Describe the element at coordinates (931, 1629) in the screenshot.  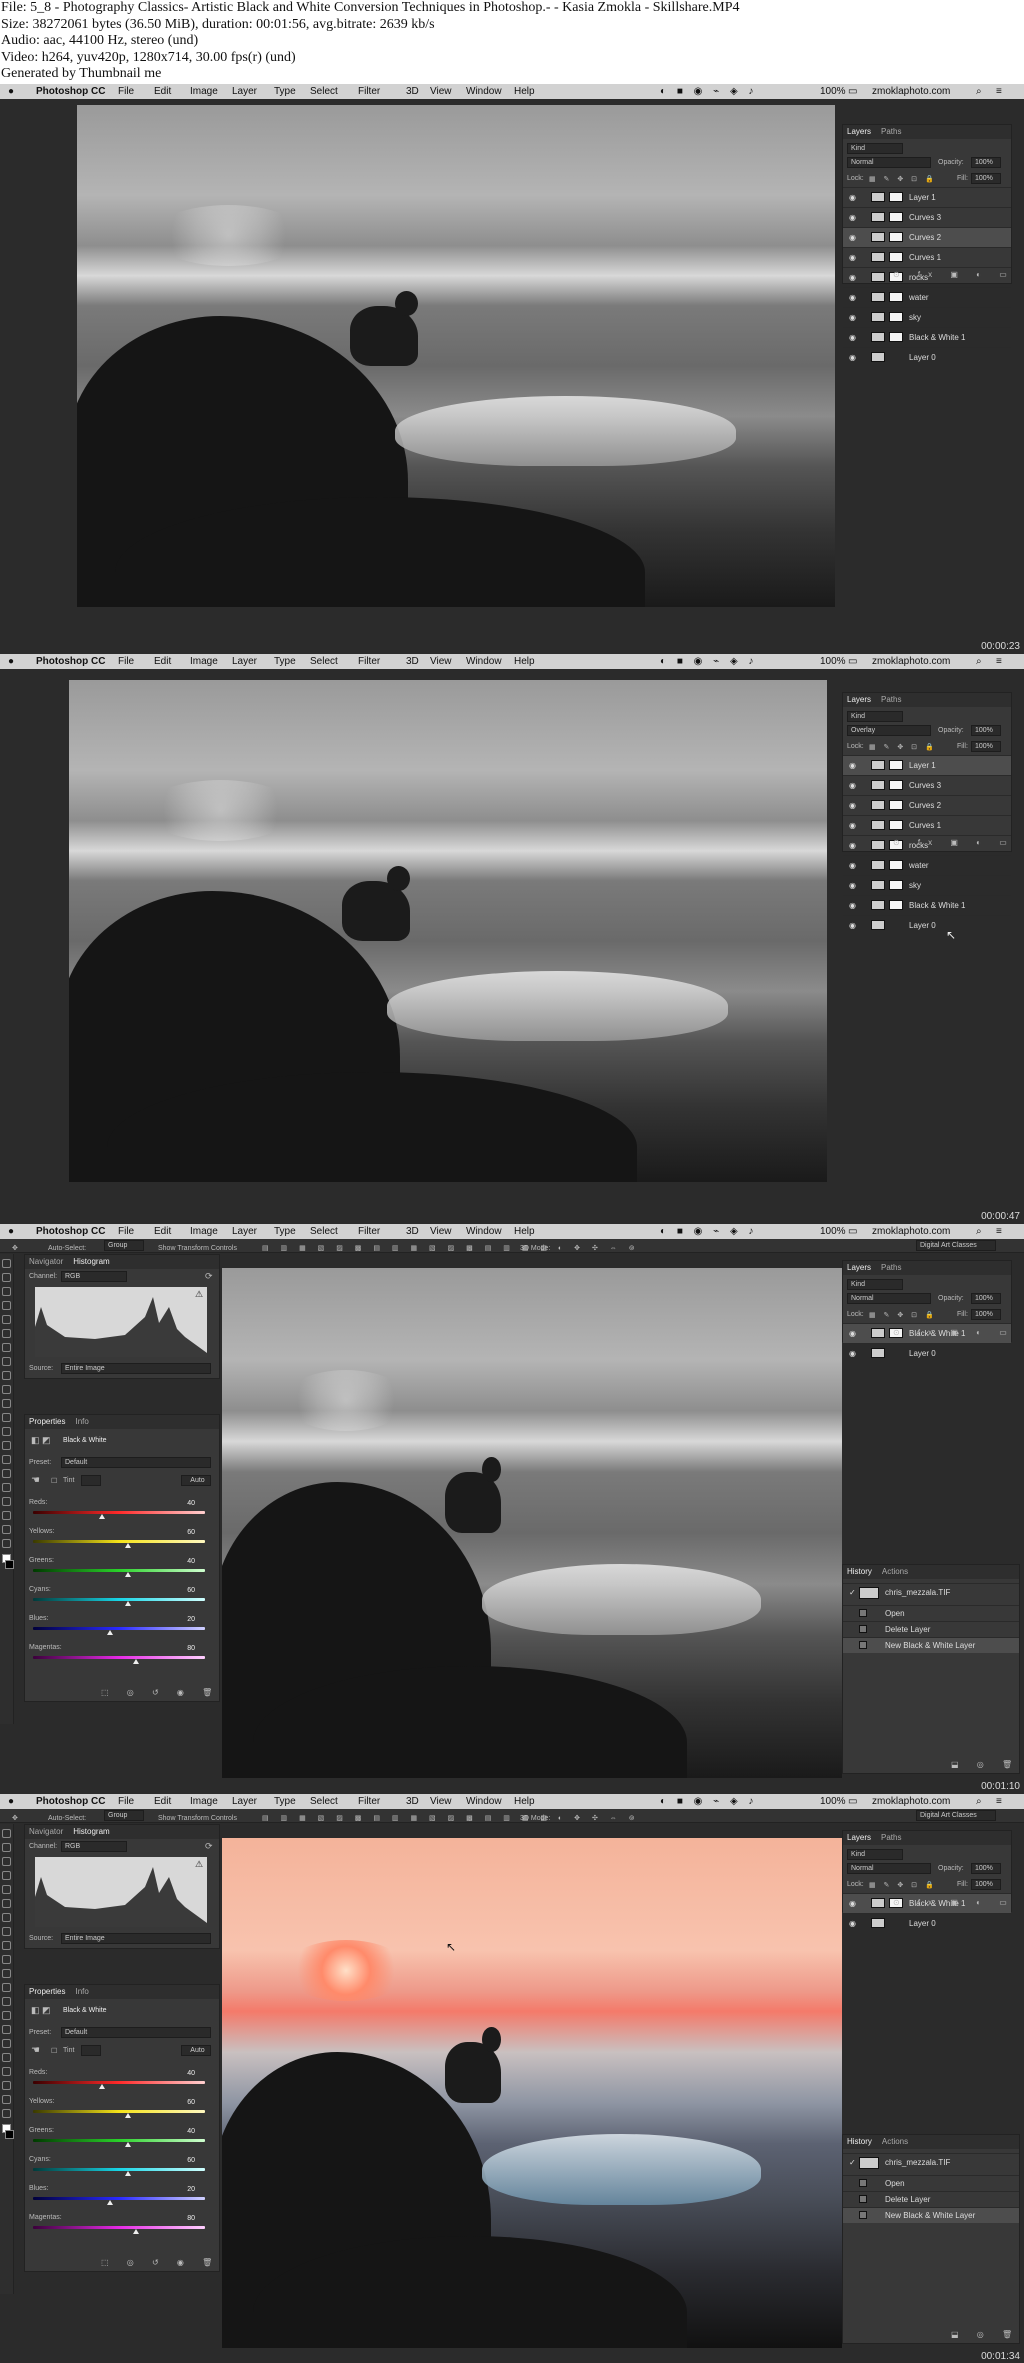
I see `history-step: Delete Layer` at that location.